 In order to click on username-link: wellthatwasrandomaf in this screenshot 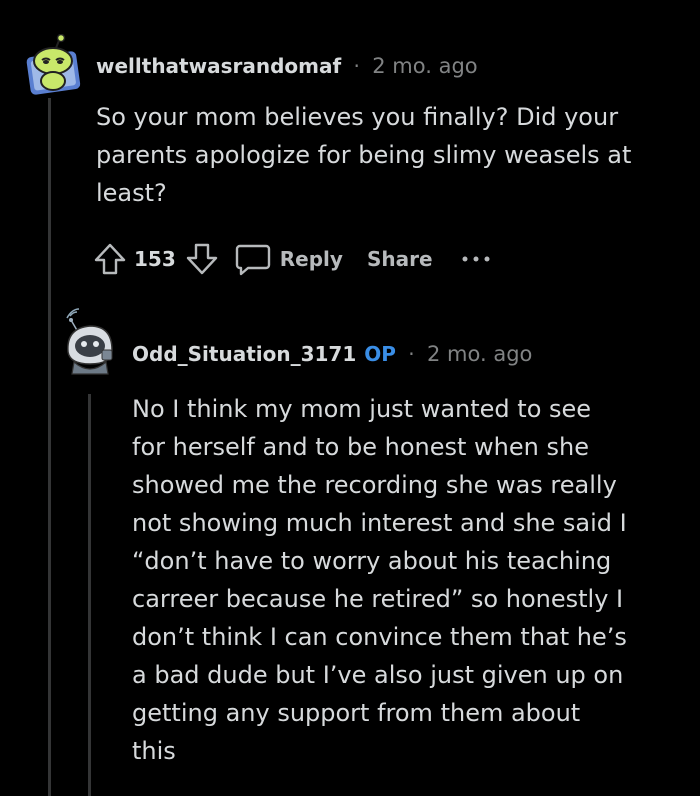, I will do `click(218, 66)`.